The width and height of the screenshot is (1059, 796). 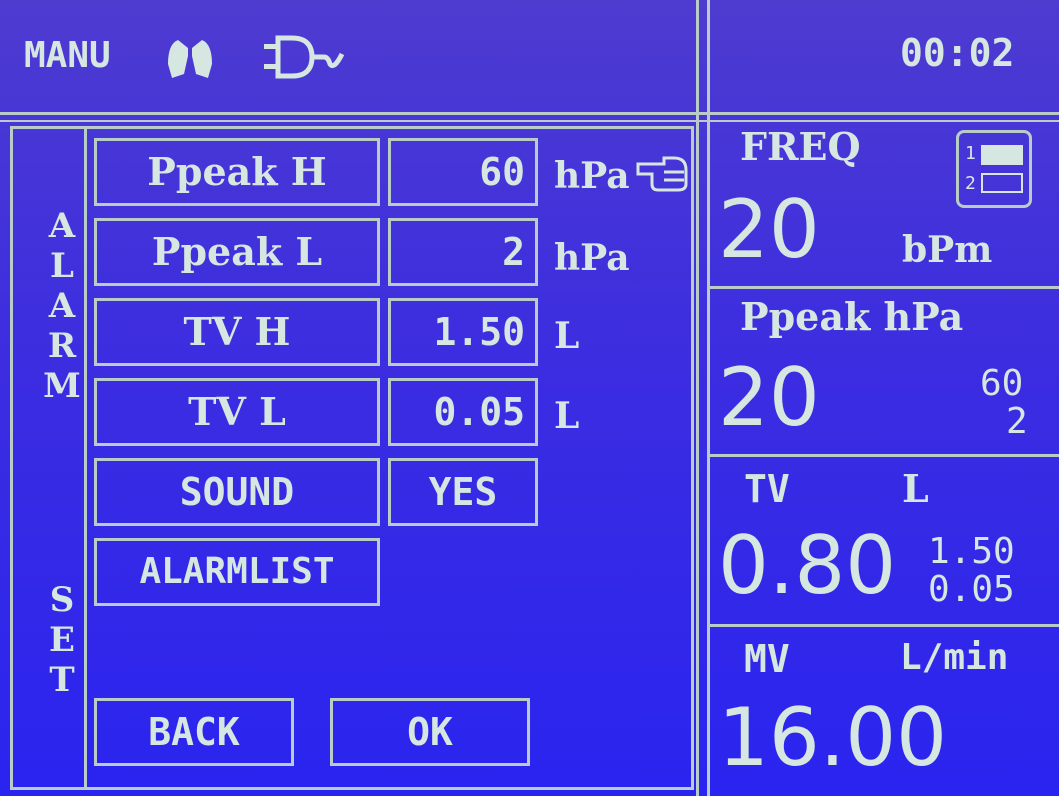 I want to click on freq-unit: bPm, so click(x=947, y=250).